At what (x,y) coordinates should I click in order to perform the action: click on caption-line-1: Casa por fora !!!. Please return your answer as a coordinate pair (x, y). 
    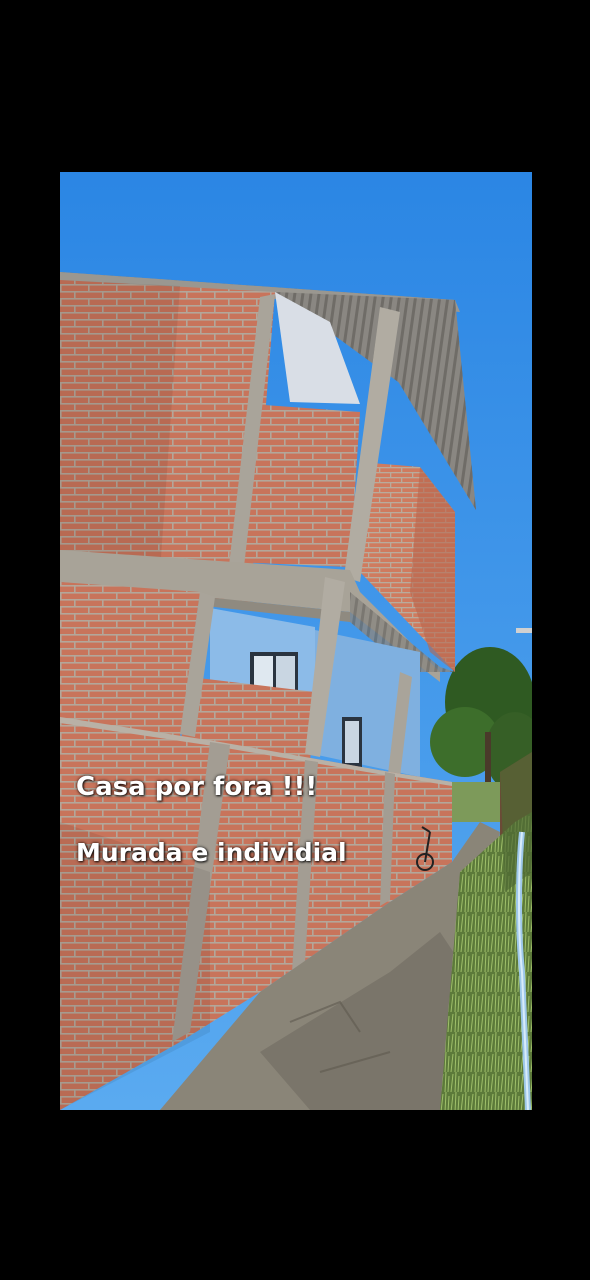
    Looking at the image, I should click on (197, 787).